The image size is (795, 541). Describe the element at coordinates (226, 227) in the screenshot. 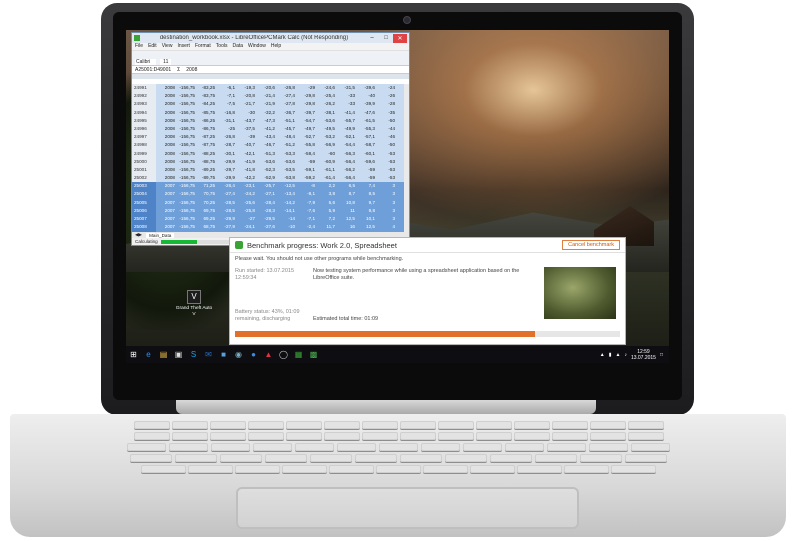

I see `table-cell: -27,9` at that location.